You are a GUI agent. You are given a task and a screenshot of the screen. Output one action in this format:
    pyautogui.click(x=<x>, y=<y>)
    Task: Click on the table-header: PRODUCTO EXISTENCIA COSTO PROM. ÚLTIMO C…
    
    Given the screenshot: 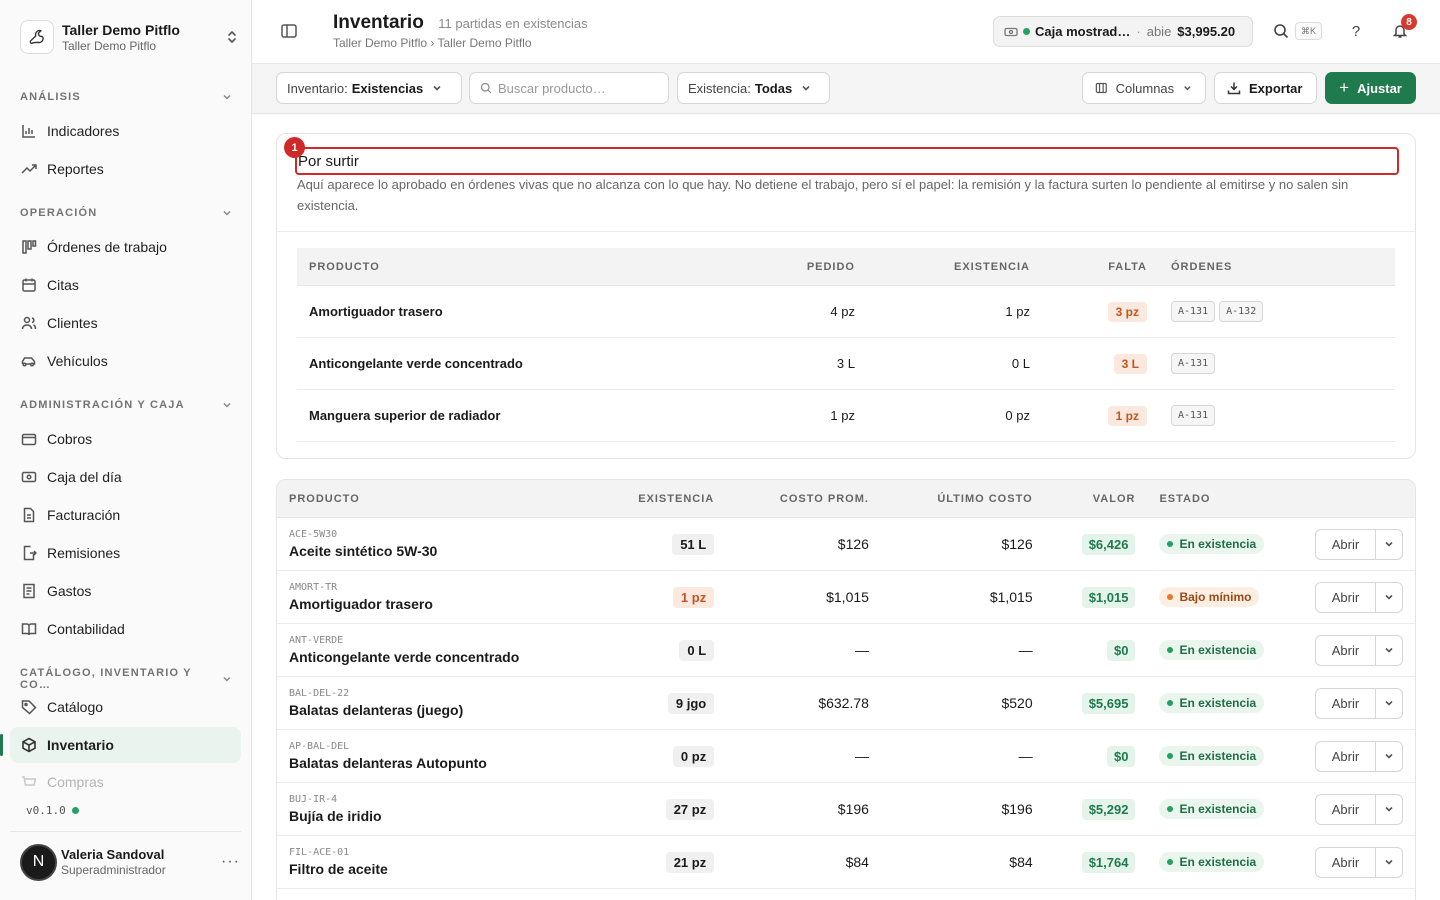 What is the action you would take?
    pyautogui.click(x=846, y=499)
    